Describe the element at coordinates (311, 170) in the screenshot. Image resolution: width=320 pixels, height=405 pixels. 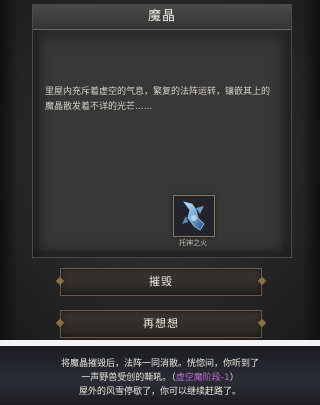
I see `scene-right-shadow` at that location.